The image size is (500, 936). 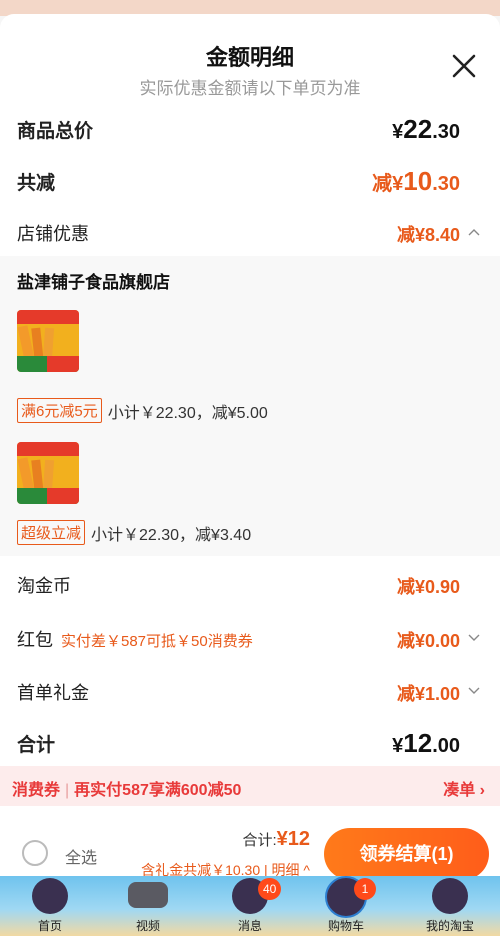 I want to click on checkout-footer: 全选 合计:¥12 含礼金共减￥10.30 | 明细 ^ 领券结算(1), so click(x=250, y=849).